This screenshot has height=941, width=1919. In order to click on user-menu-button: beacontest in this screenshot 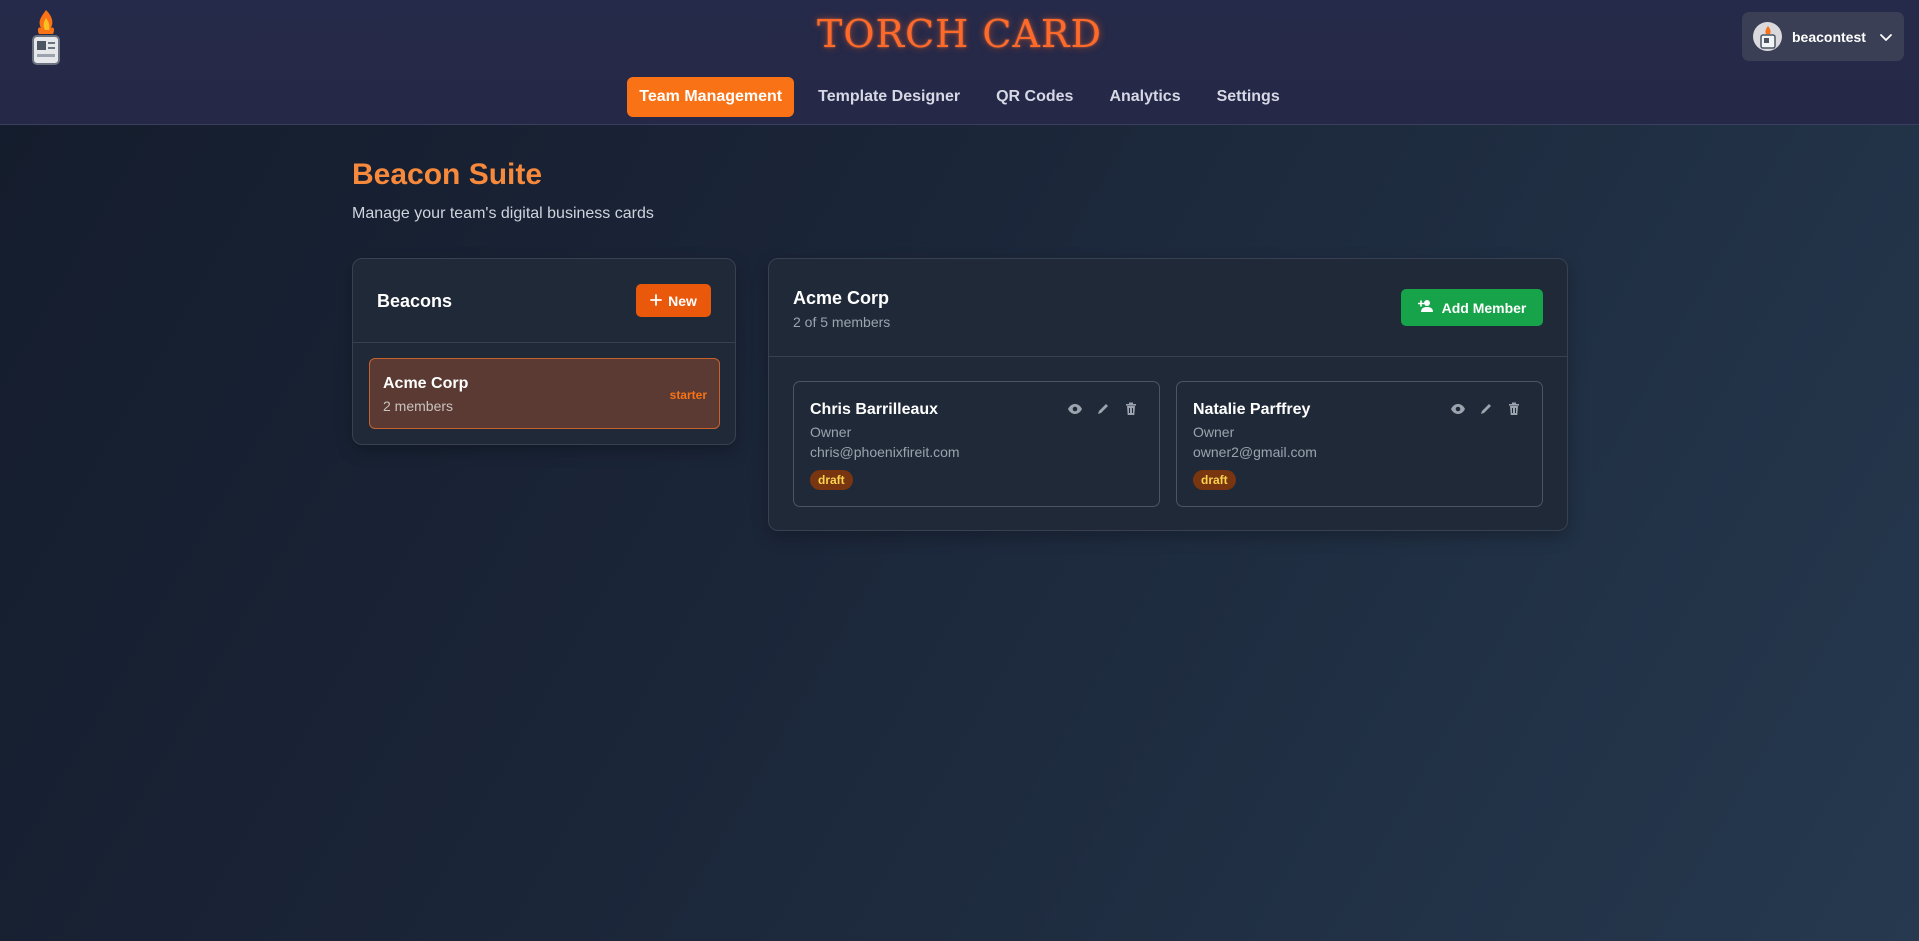, I will do `click(1823, 36)`.